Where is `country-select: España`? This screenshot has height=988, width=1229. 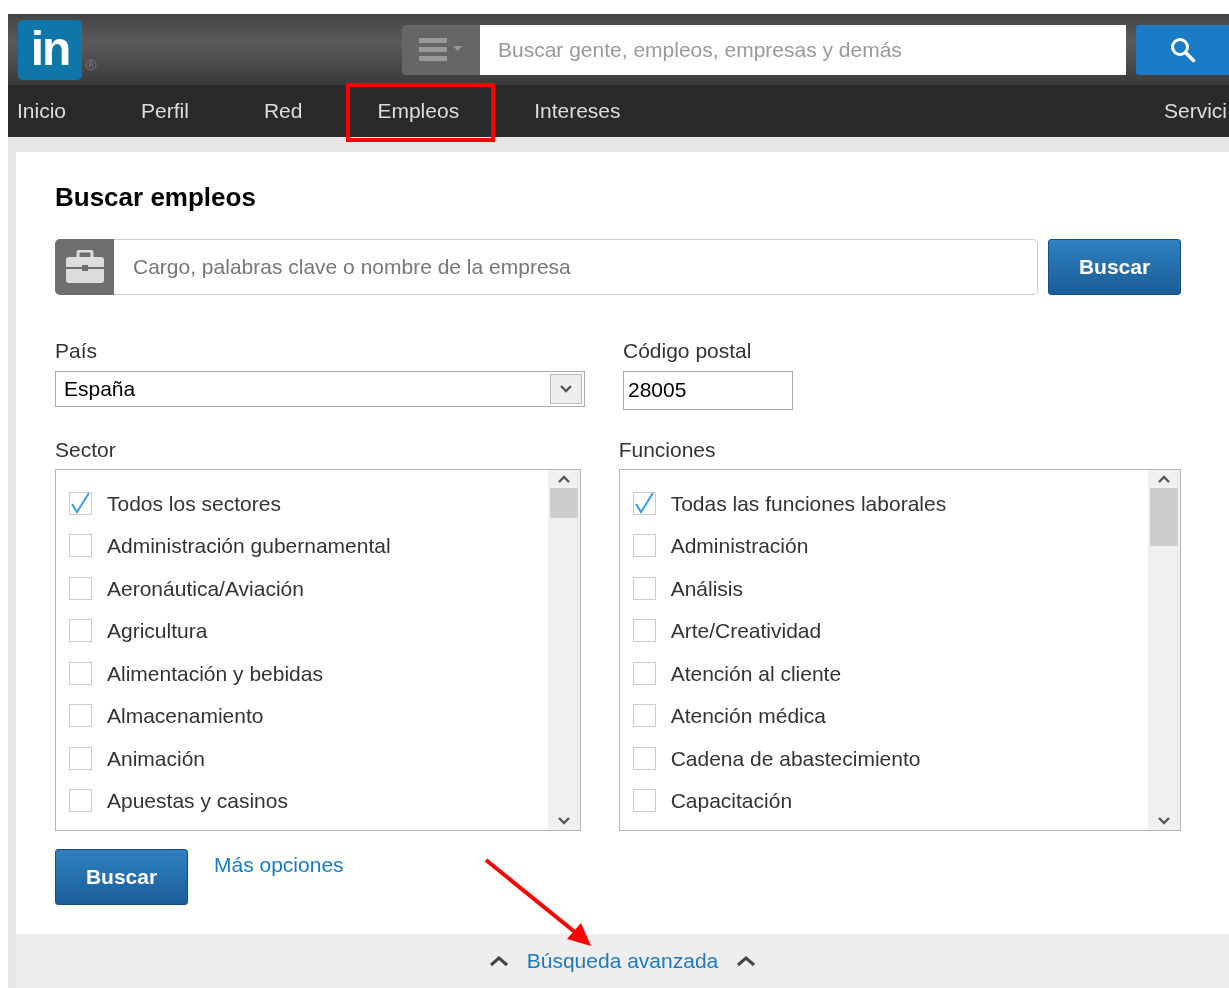
country-select: España is located at coordinates (320, 388).